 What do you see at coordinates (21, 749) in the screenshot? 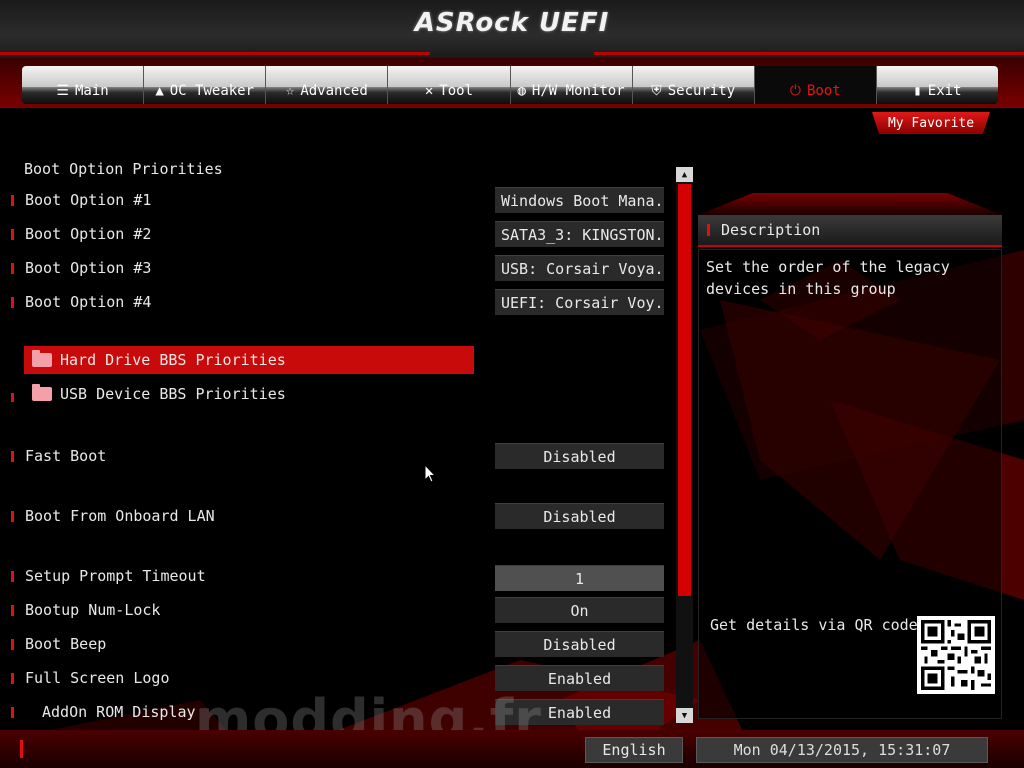
I see `status-marker` at bounding box center [21, 749].